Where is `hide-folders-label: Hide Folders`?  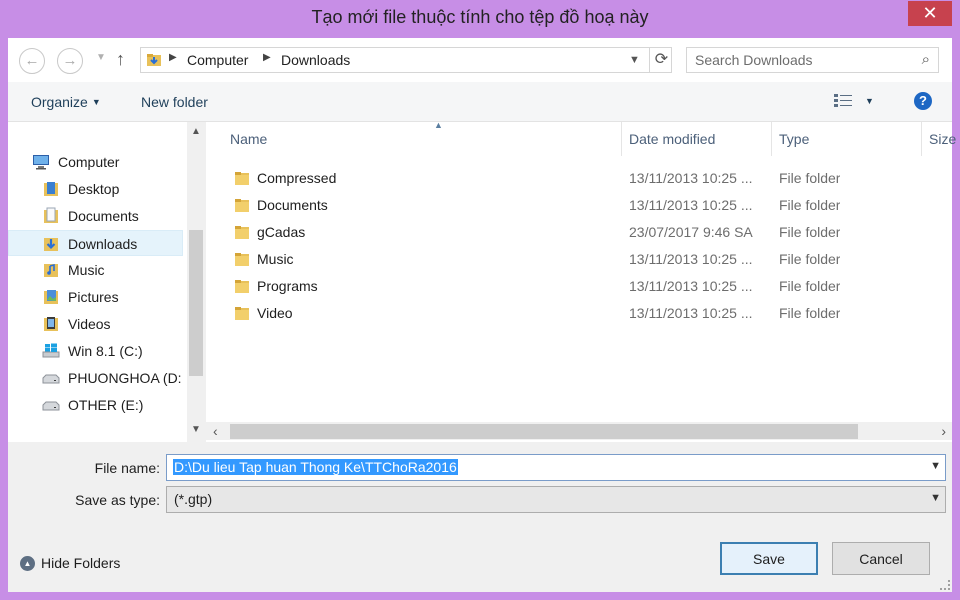 hide-folders-label: Hide Folders is located at coordinates (81, 563).